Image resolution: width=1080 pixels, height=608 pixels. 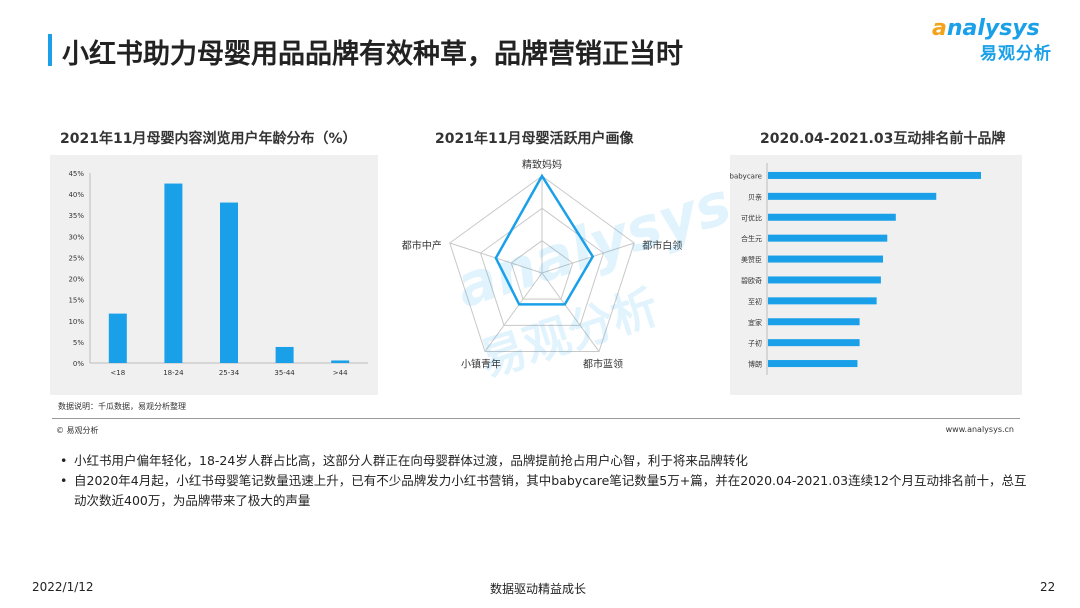 I want to click on logo-wordmark: nalysys, so click(x=993, y=28).